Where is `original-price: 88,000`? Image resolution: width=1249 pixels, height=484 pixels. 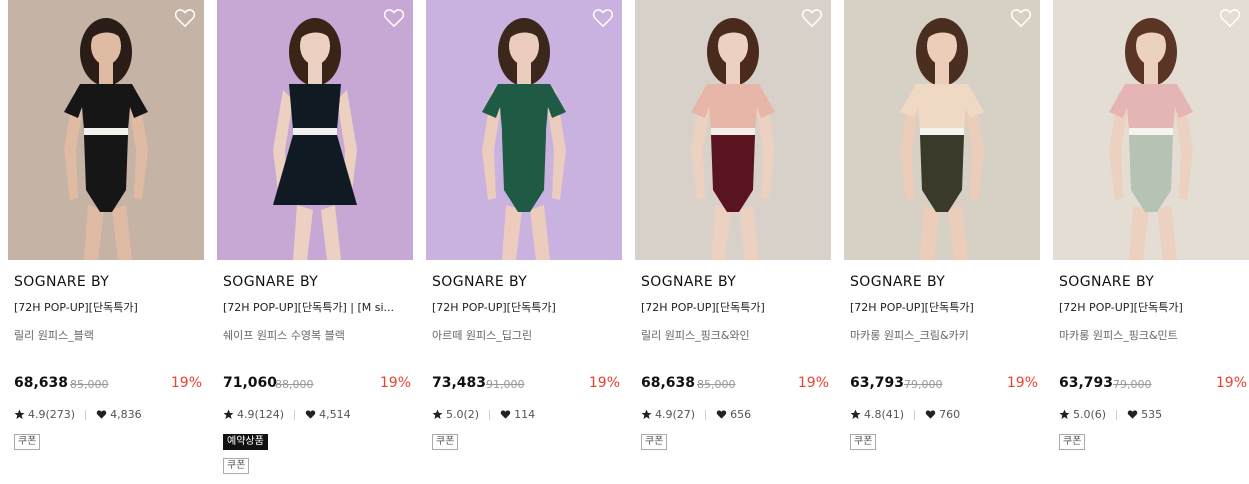
original-price: 88,000 is located at coordinates (294, 384).